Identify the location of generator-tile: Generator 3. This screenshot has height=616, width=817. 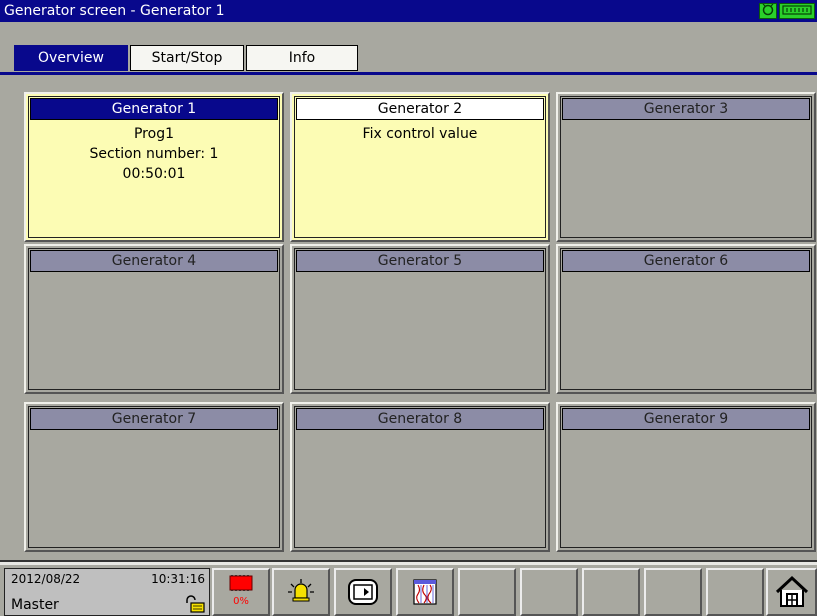
(686, 167).